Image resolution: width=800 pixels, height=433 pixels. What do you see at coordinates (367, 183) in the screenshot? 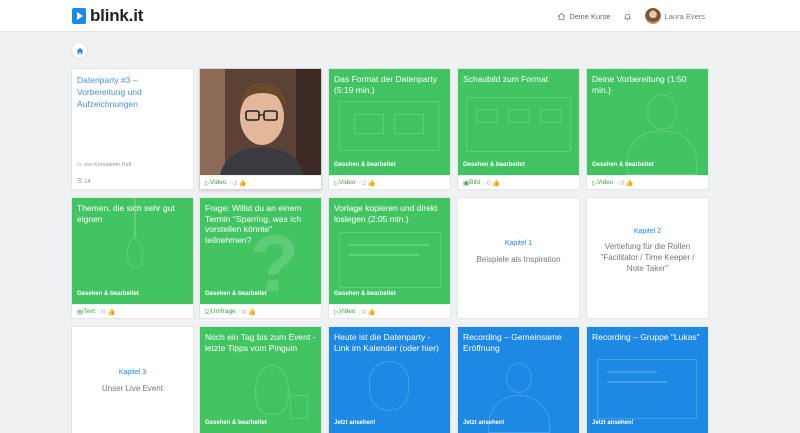
I see `comment-count: ○2 👍` at bounding box center [367, 183].